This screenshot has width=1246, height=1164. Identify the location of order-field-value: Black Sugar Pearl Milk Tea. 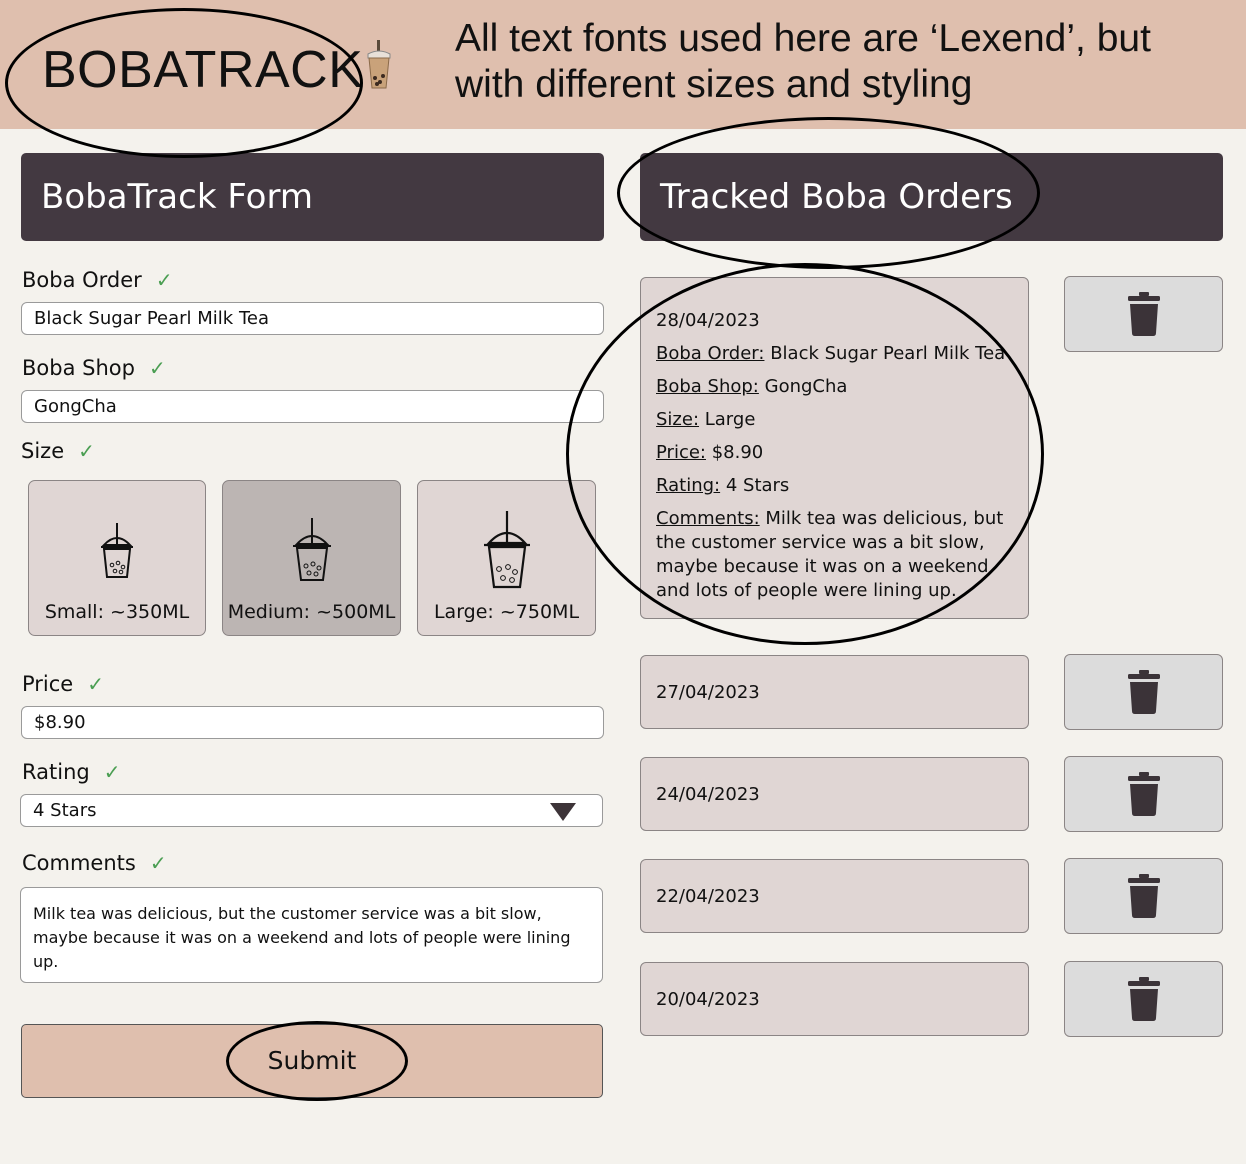
(888, 353).